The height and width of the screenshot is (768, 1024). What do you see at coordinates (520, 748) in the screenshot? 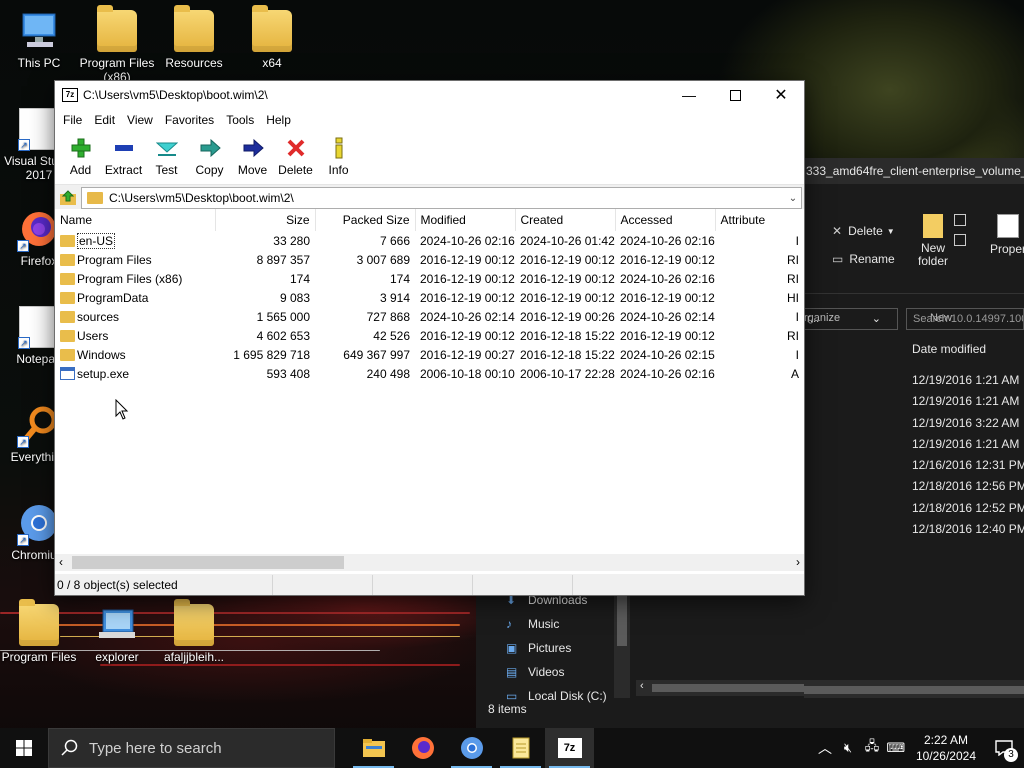
I see `taskbar-notepad` at bounding box center [520, 748].